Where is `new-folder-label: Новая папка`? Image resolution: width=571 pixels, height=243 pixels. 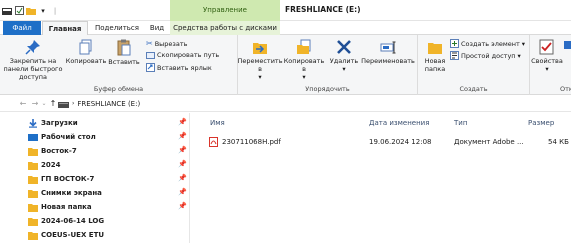 new-folder-label: Новая папка is located at coordinates (435, 65).